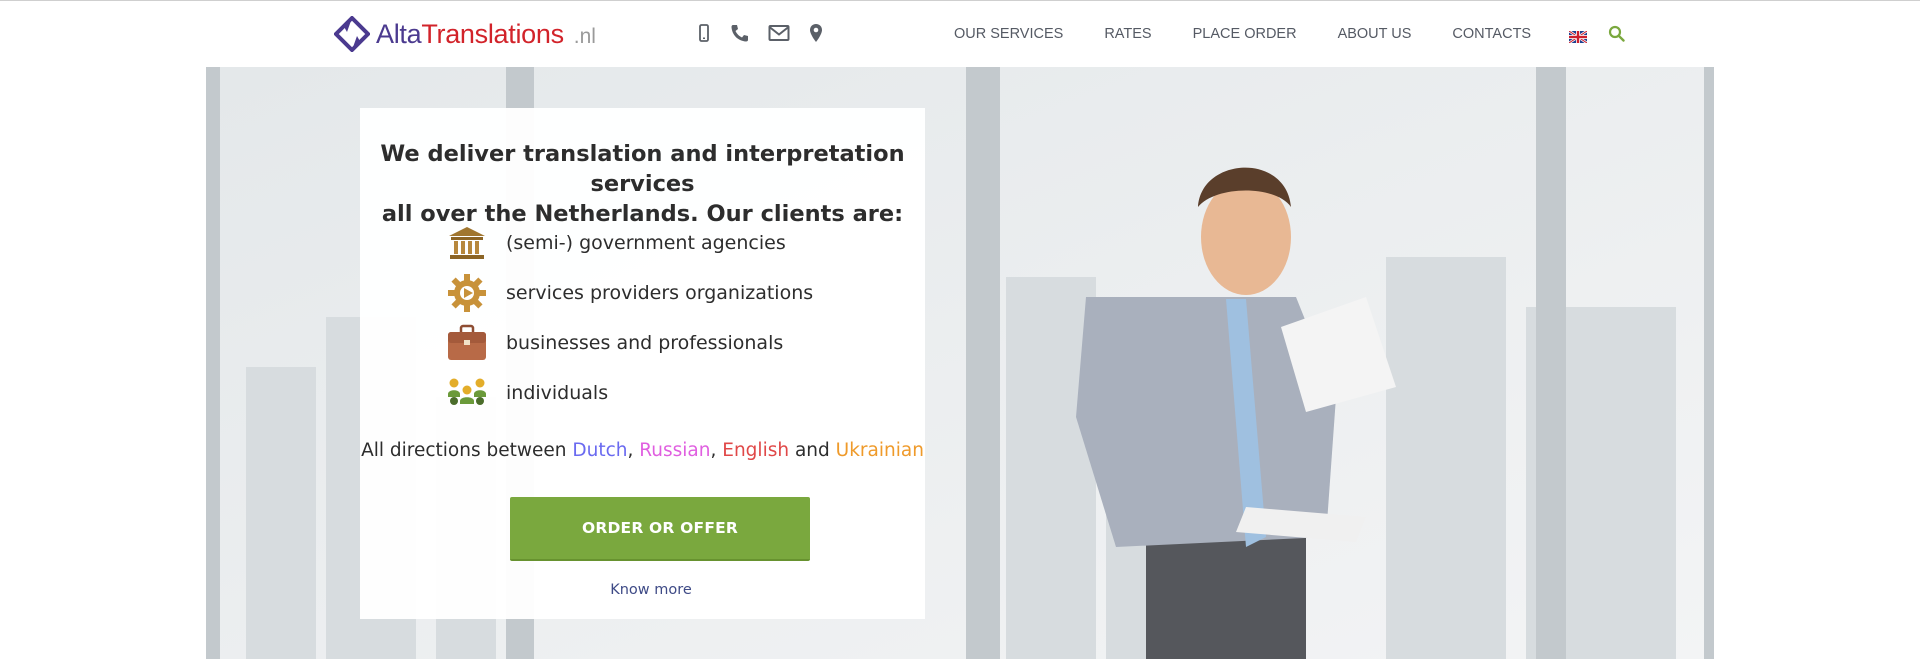 The height and width of the screenshot is (661, 1920). What do you see at coordinates (704, 33) in the screenshot?
I see `mobile-phone-icon` at bounding box center [704, 33].